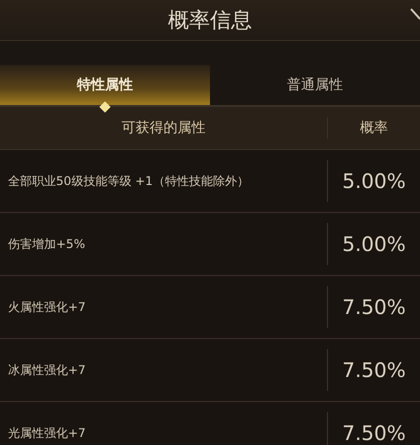 The image size is (420, 445). I want to click on attribute-cell: 伤害增加+5%, so click(47, 244).